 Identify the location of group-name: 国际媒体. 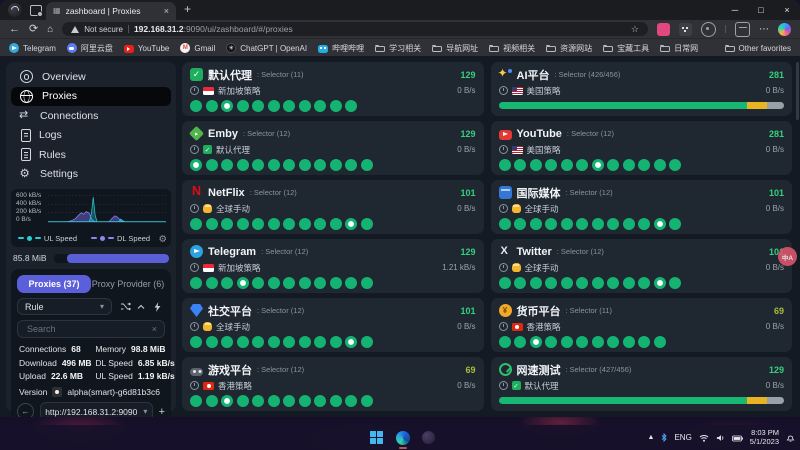
(539, 193).